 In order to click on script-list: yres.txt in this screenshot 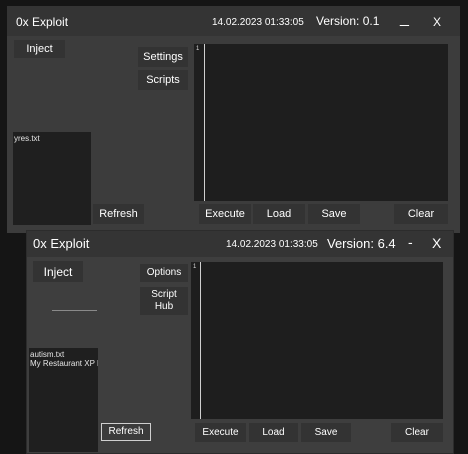, I will do `click(52, 178)`.